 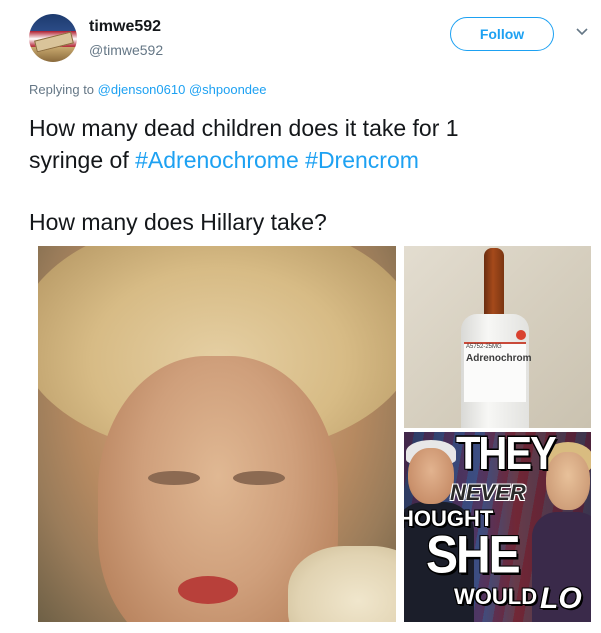 I want to click on portrait-scarf, so click(x=342, y=584).